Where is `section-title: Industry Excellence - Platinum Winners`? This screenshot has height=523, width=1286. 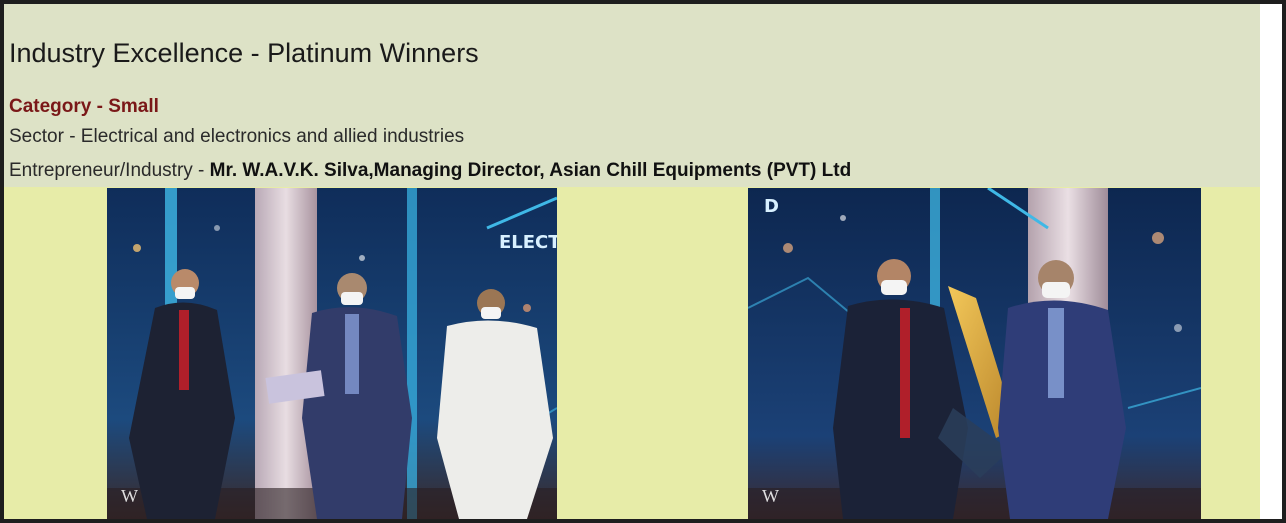
section-title: Industry Excellence - Platinum Winners is located at coordinates (244, 53).